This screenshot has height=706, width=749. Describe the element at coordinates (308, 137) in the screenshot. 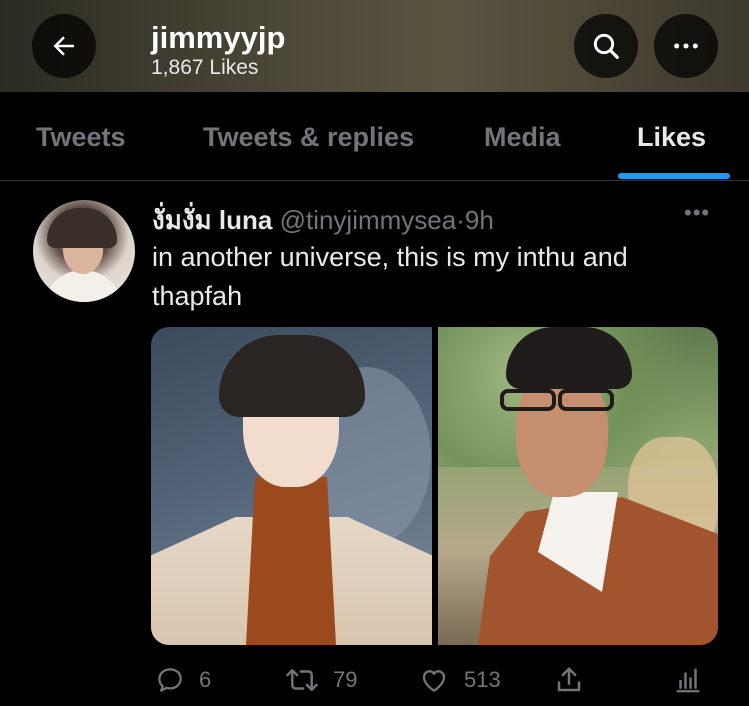

I see `tab-tweets-and-replies: Tweets & replies` at that location.